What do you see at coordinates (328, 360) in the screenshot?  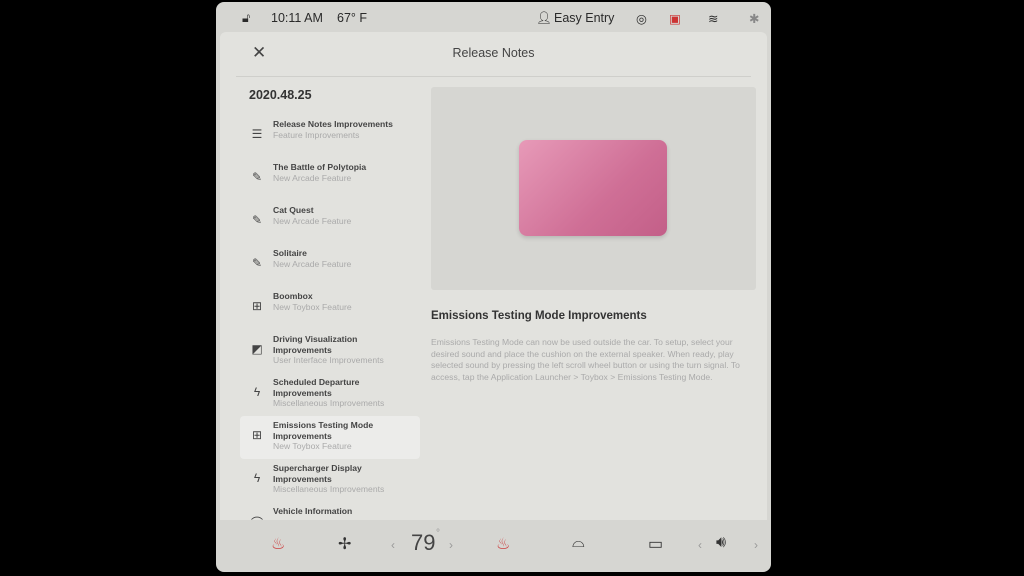 I see `item-subtitle: User Interface Improvements` at bounding box center [328, 360].